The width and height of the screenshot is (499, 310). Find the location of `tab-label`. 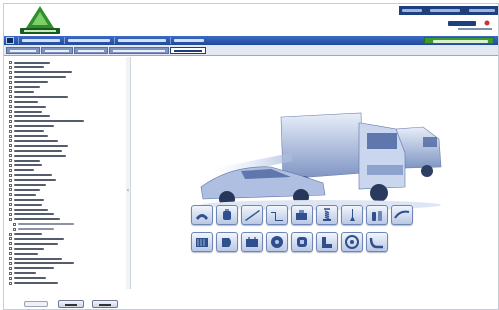

tab-label is located at coordinates (188, 51).